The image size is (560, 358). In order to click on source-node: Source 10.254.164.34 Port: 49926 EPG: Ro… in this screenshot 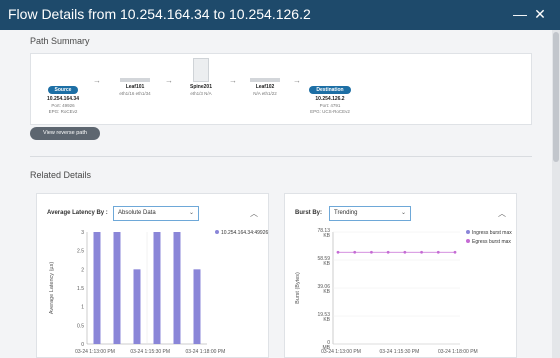, I will do `click(63, 96)`.